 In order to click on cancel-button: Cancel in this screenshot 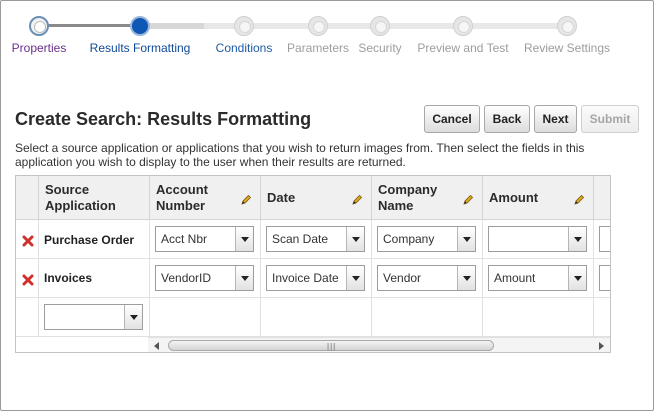, I will do `click(452, 119)`.